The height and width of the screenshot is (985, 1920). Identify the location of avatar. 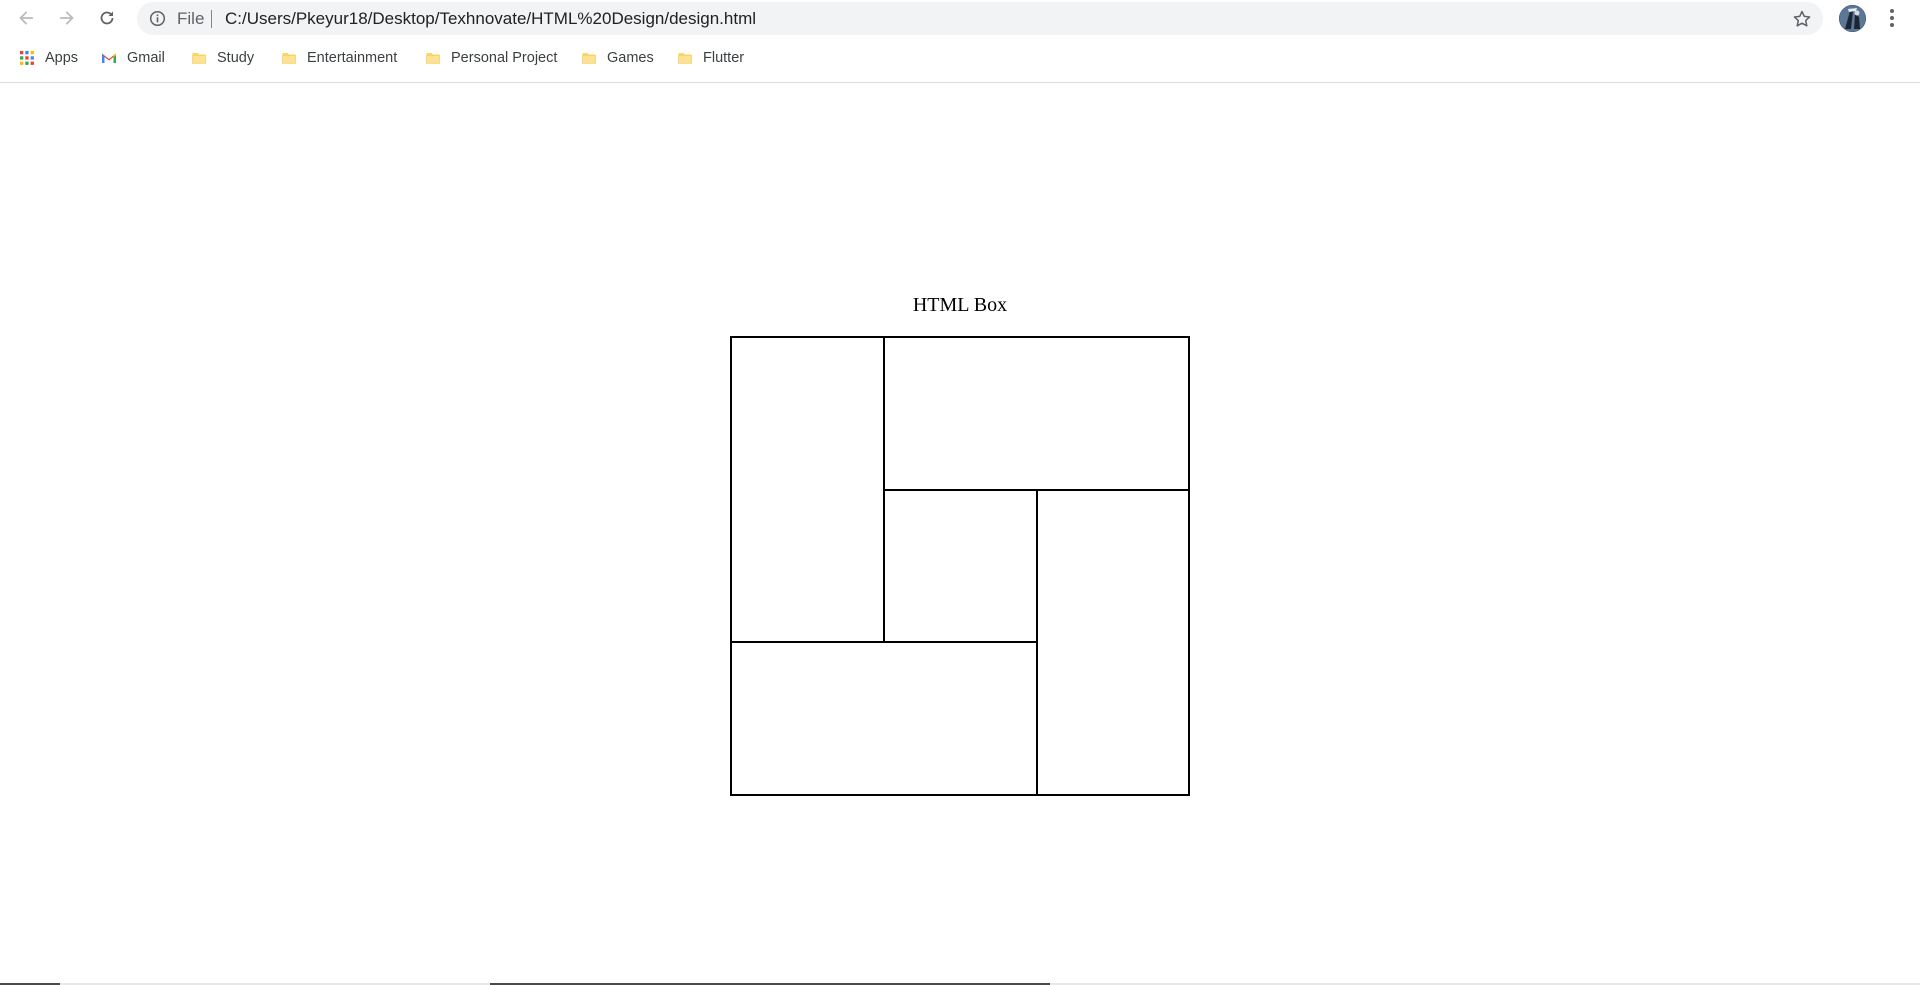
(1852, 18).